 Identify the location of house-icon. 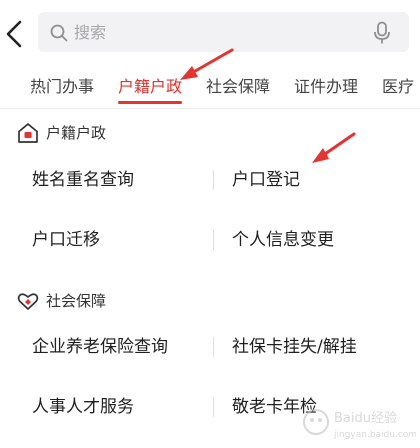
(28, 133).